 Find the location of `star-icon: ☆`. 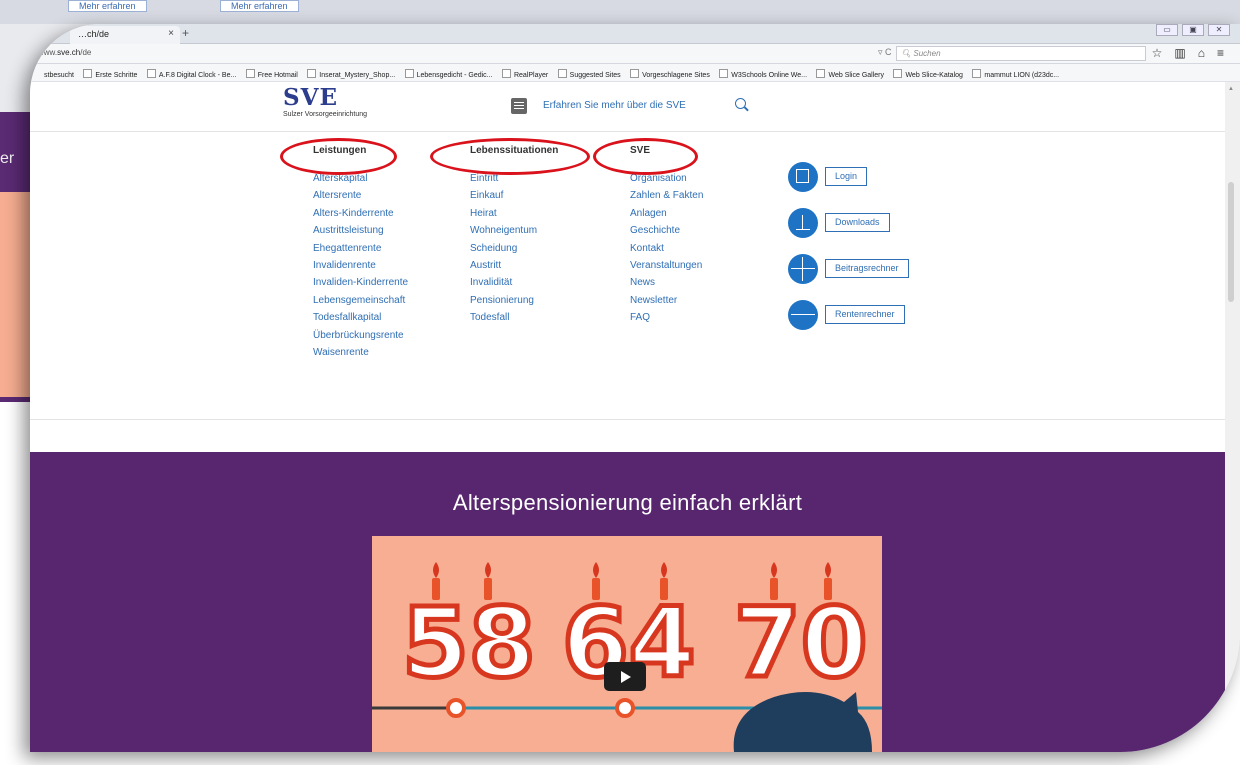

star-icon: ☆ is located at coordinates (1157, 53).